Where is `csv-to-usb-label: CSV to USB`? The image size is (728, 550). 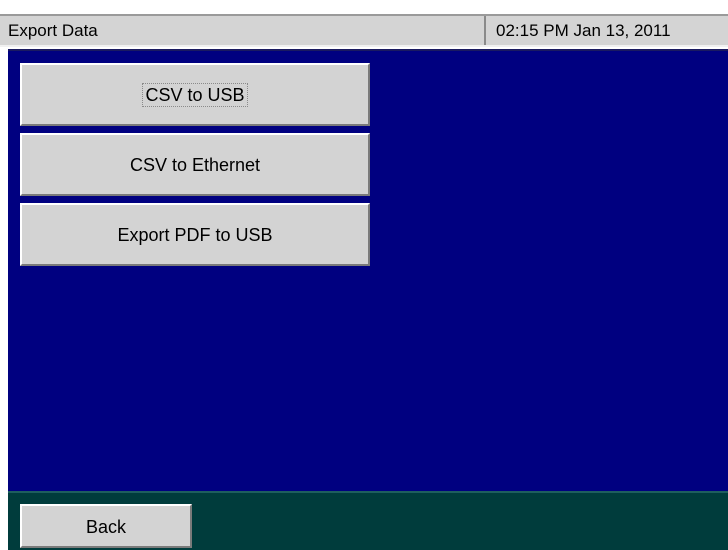 csv-to-usb-label: CSV to USB is located at coordinates (195, 95).